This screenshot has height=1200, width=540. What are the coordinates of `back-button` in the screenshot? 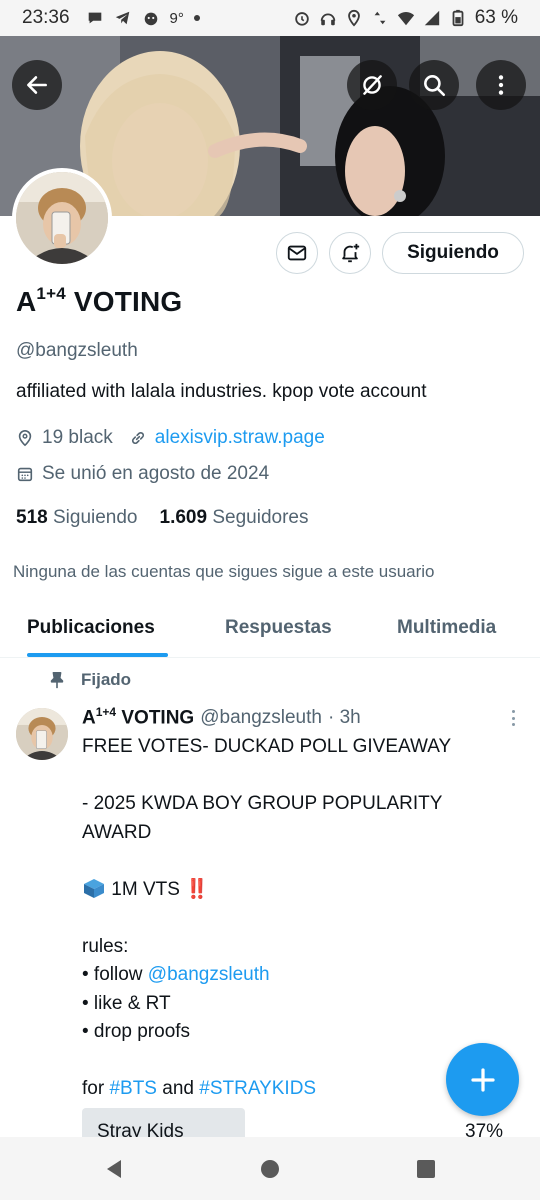 It's located at (37, 85).